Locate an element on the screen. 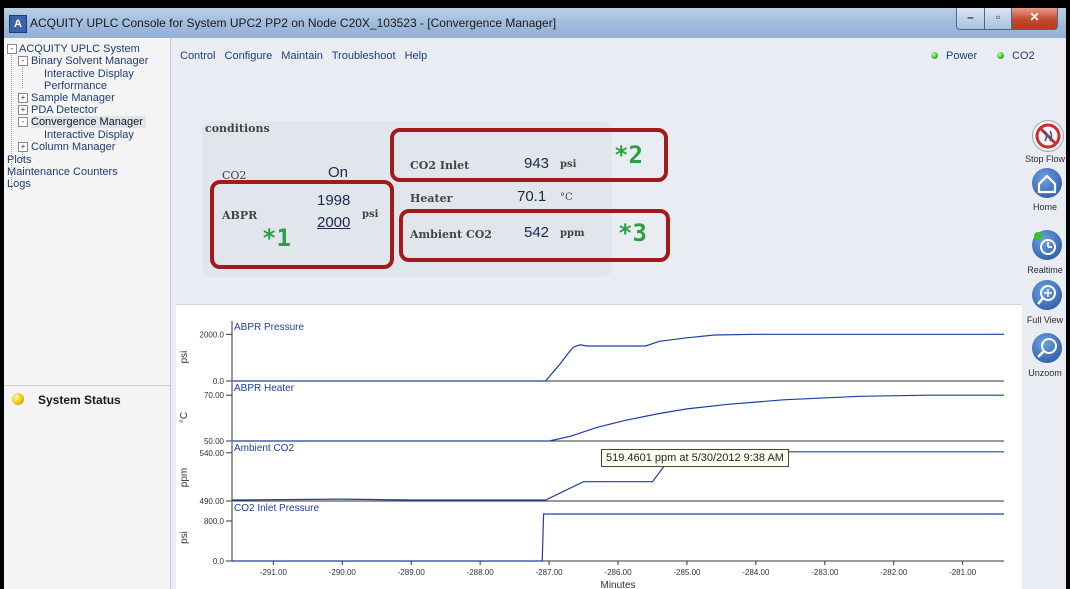 The image size is (1070, 589). x-tick-label: -289.00 is located at coordinates (412, 572).